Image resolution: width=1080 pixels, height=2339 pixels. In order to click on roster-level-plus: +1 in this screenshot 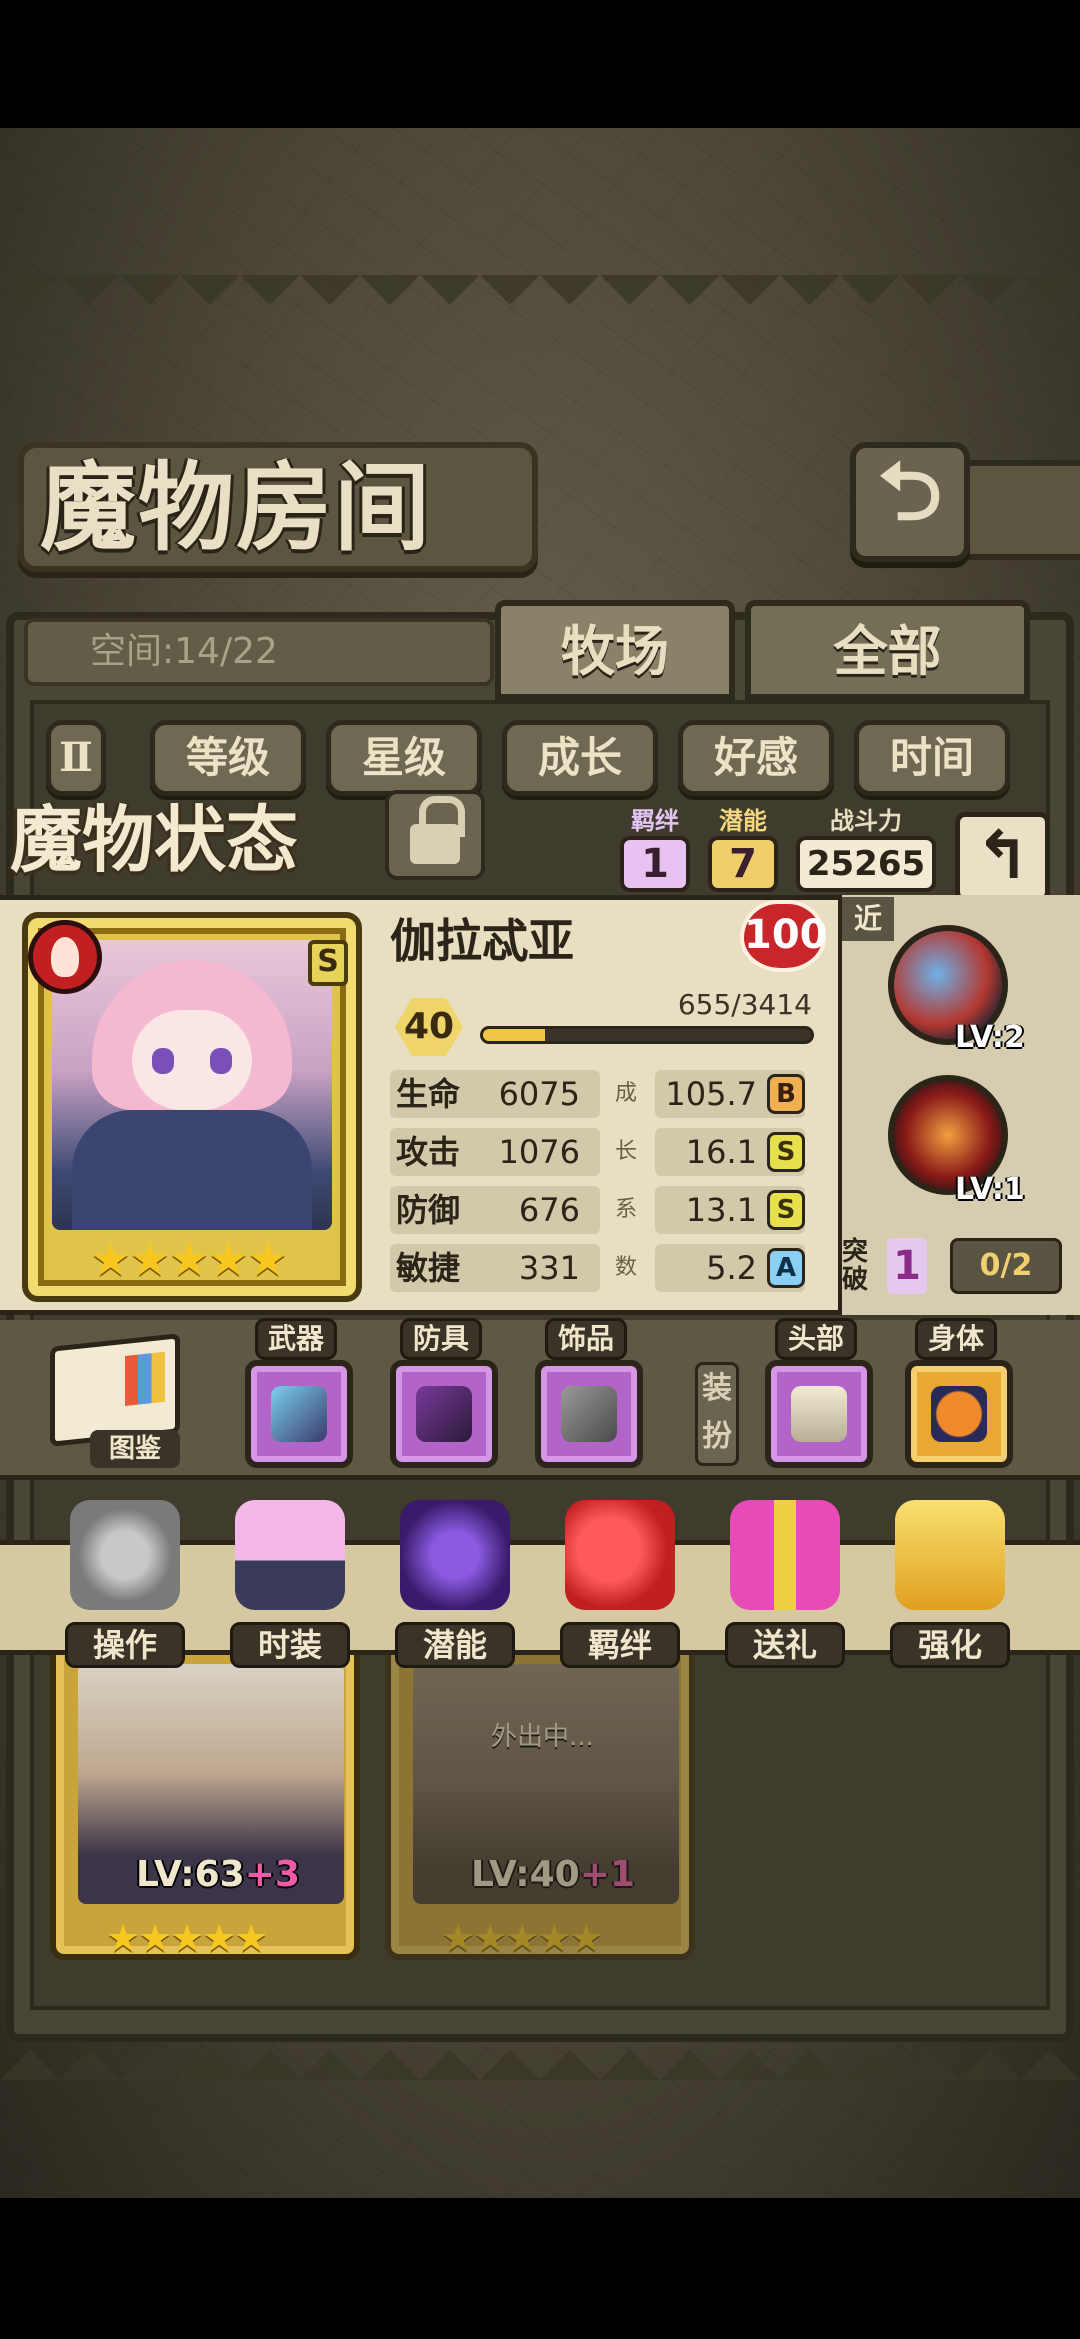, I will do `click(607, 1874)`.